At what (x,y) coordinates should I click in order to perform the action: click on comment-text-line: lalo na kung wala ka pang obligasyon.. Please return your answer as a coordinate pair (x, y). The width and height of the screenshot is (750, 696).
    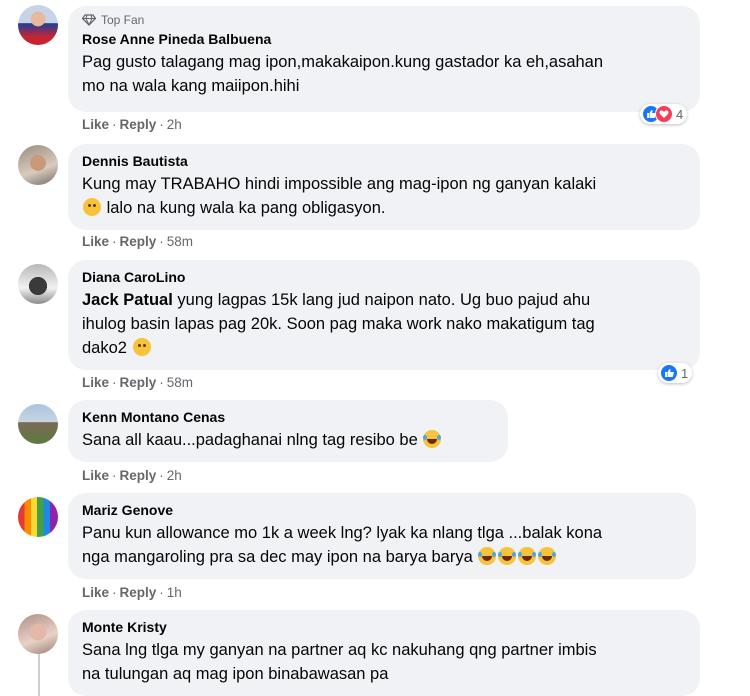
    Looking at the image, I should click on (384, 208).